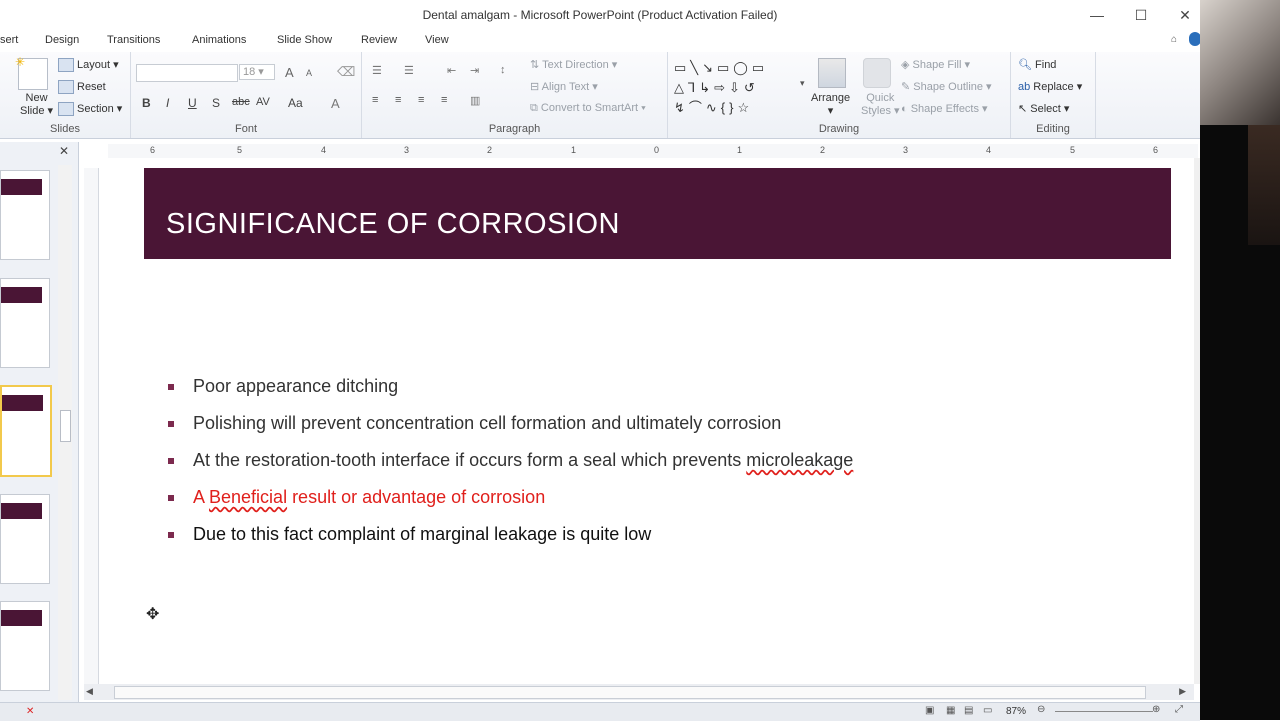  Describe the element at coordinates (564, 86) in the screenshot. I see `align-text-button: ⊟ Align Text ▾` at that location.